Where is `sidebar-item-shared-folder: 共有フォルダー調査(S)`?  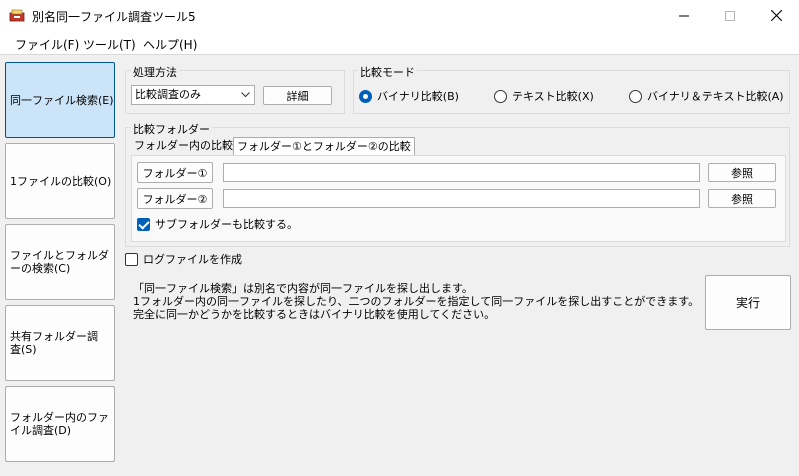
sidebar-item-shared-folder: 共有フォルダー調査(S) is located at coordinates (60, 343).